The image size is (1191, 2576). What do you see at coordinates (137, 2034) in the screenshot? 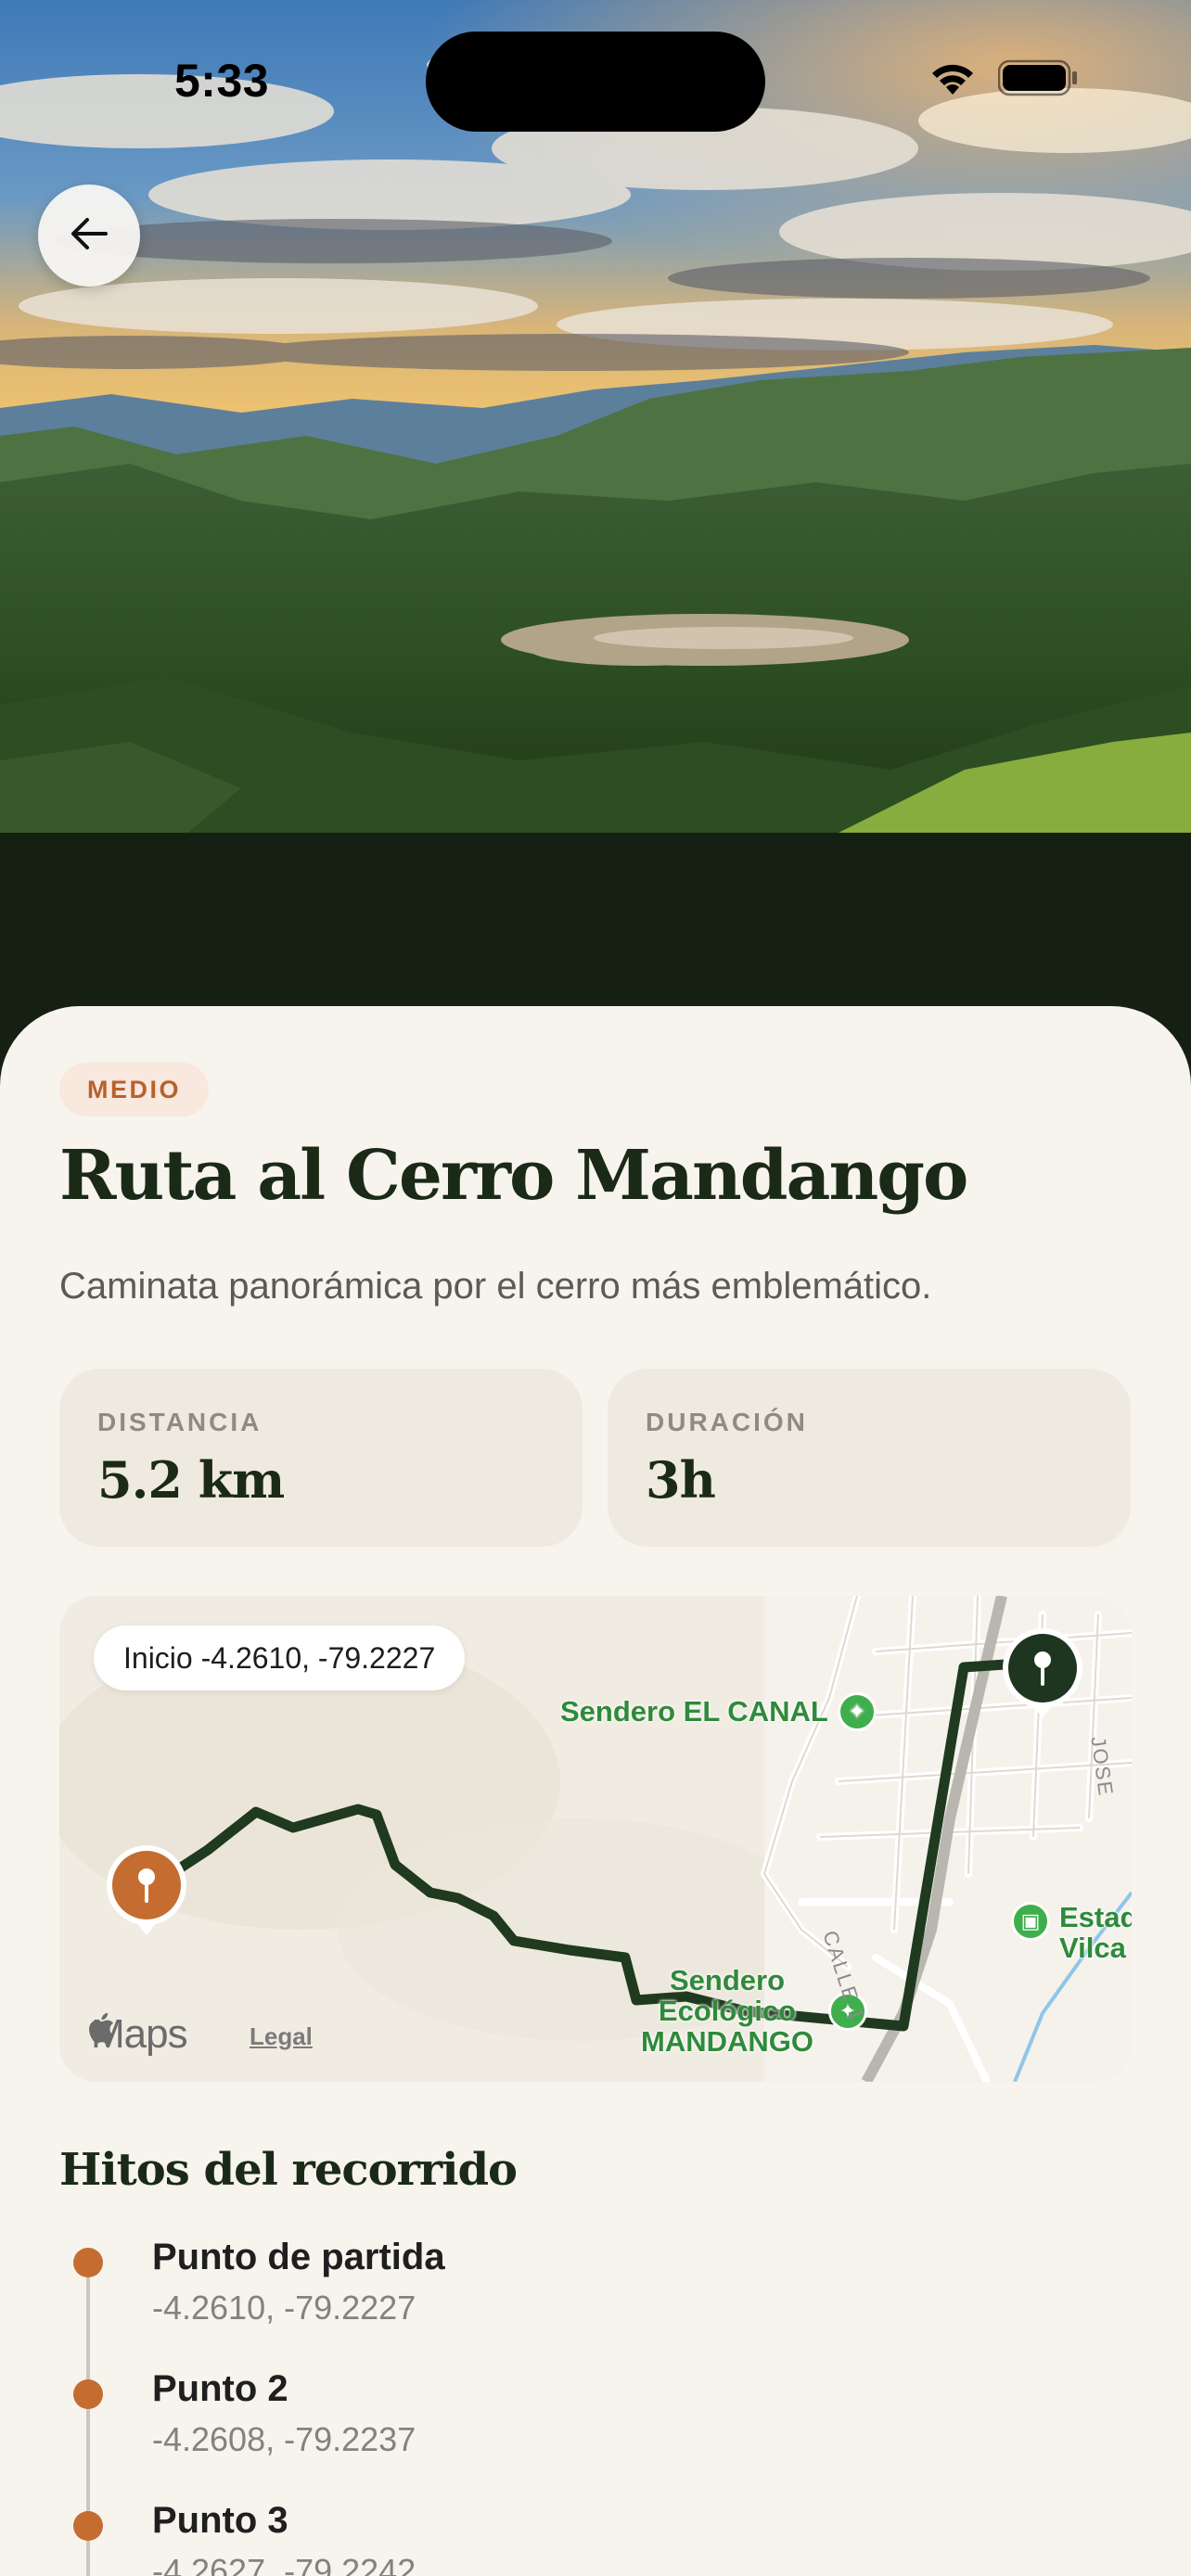
I see `maps-attribution: Maps` at bounding box center [137, 2034].